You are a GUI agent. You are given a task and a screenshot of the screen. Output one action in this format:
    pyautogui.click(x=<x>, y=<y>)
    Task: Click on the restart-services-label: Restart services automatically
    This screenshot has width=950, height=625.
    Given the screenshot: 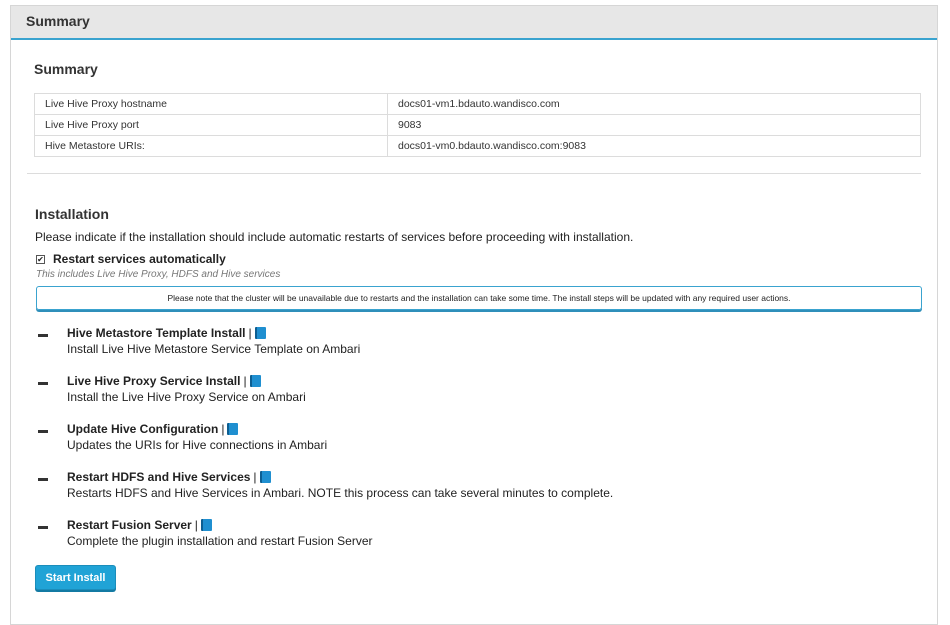 What is the action you would take?
    pyautogui.click(x=139, y=259)
    